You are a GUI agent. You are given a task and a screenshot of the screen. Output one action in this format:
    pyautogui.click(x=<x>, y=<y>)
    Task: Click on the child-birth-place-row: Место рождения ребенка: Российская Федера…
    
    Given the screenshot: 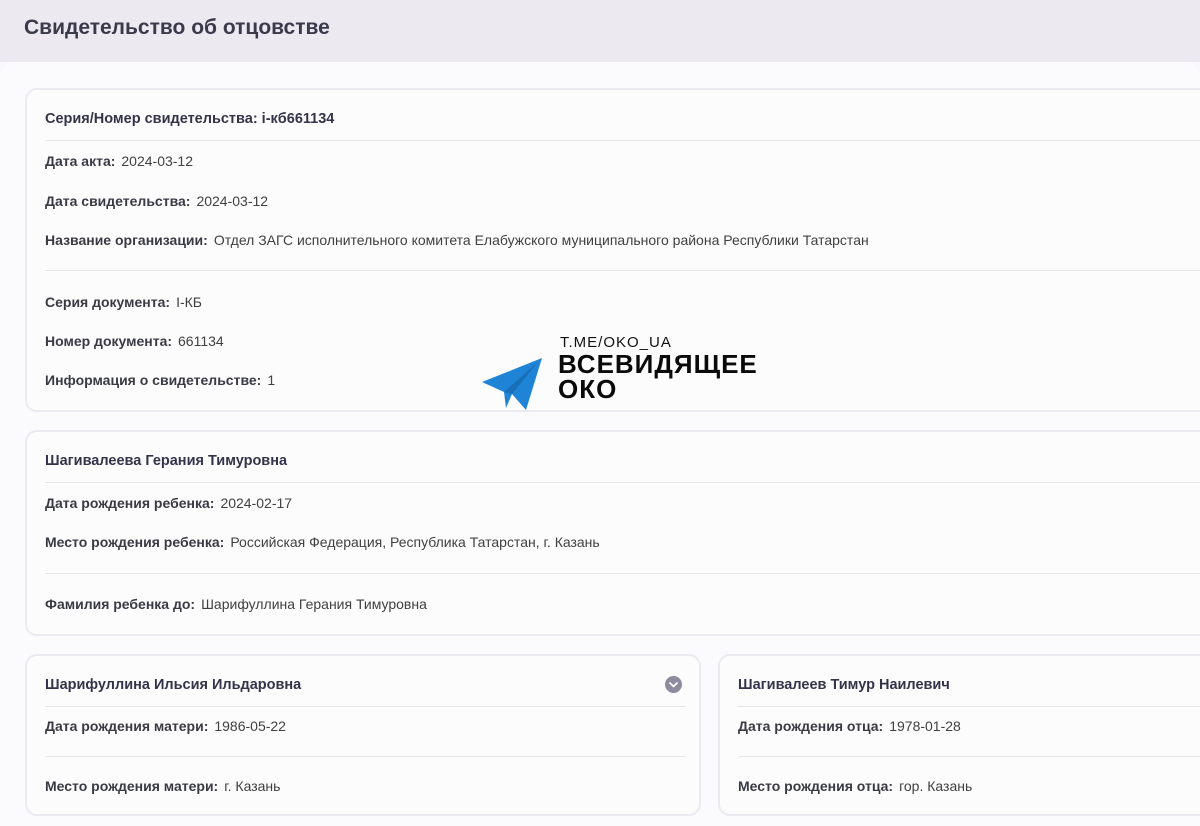 What is the action you would take?
    pyautogui.click(x=322, y=542)
    